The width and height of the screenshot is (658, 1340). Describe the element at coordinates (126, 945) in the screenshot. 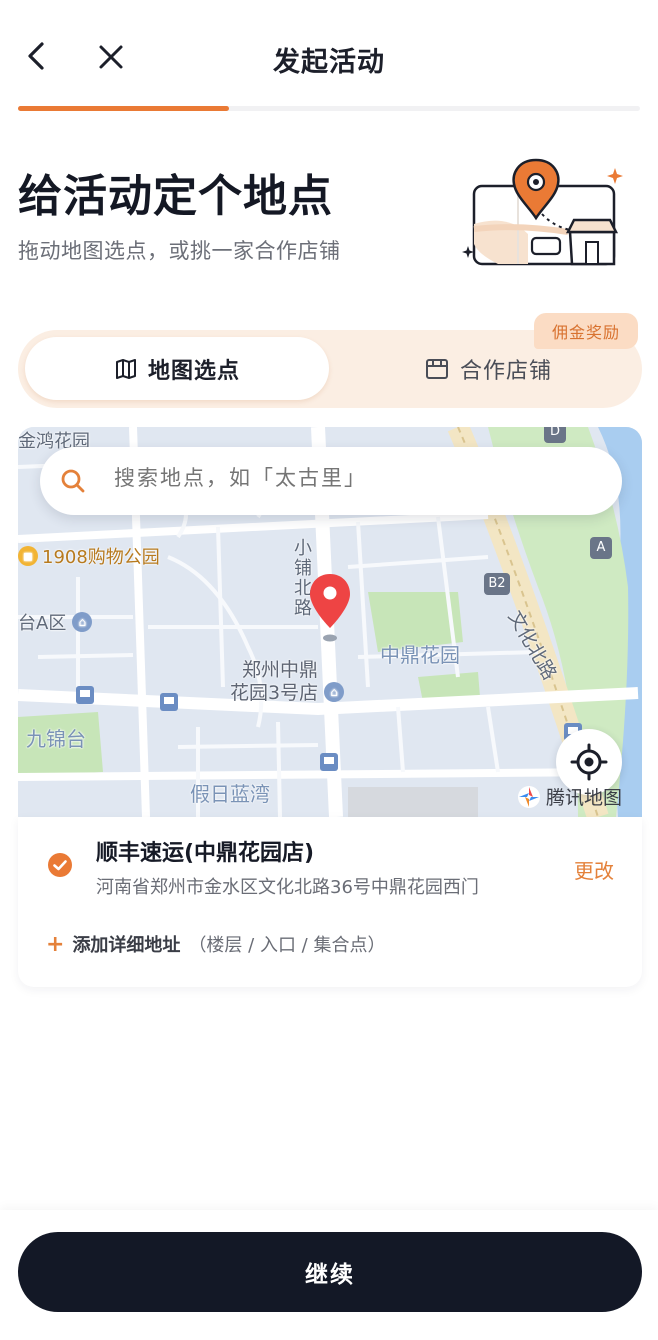

I see `add-detail-label: 添加详细地址` at that location.